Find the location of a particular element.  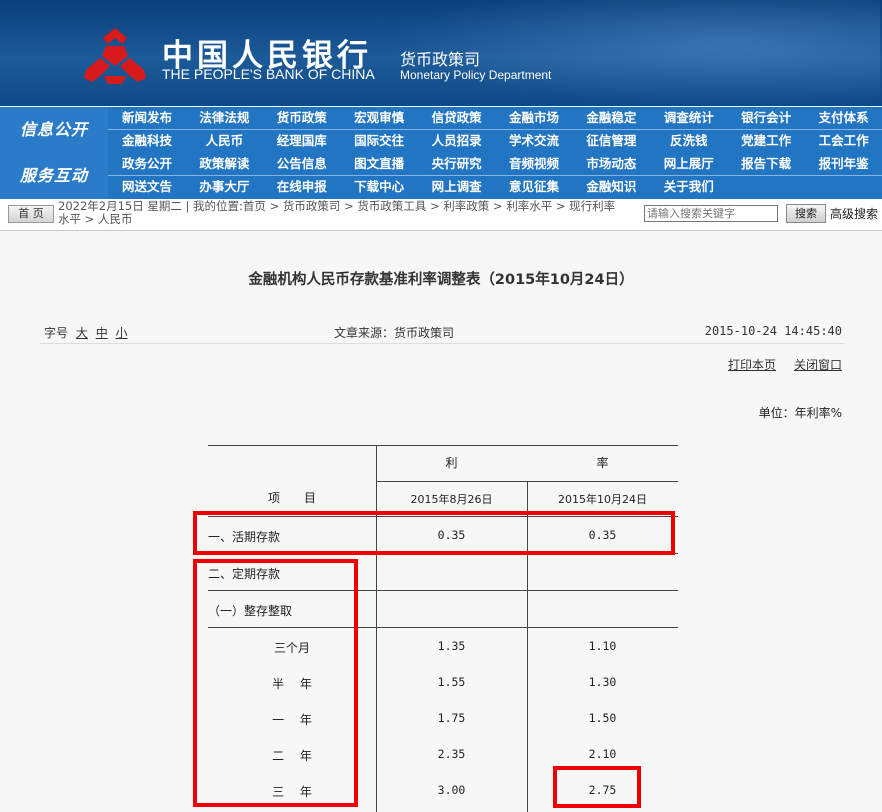

nav-item: 关于我们 is located at coordinates (689, 187).